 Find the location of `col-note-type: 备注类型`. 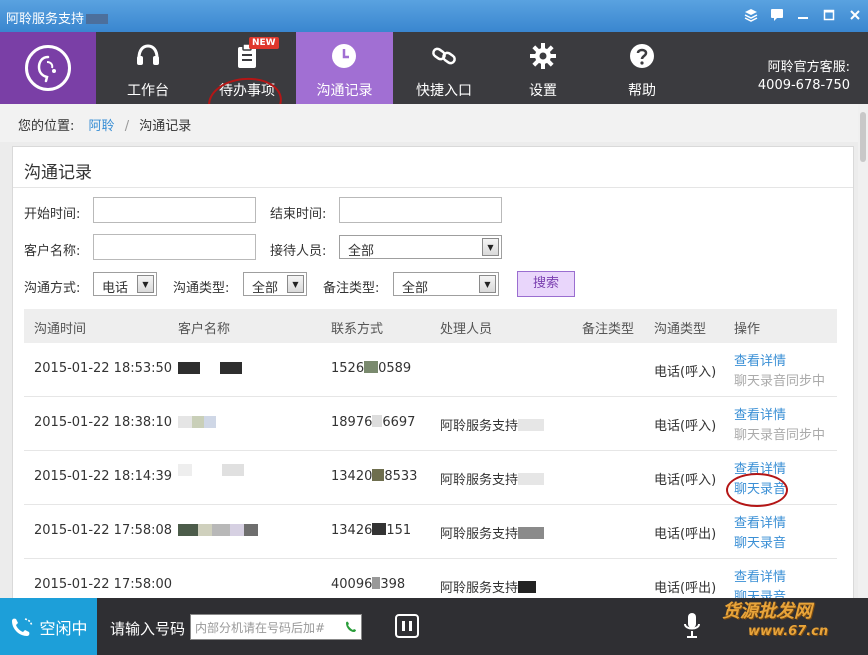

col-note-type: 备注类型 is located at coordinates (608, 329).